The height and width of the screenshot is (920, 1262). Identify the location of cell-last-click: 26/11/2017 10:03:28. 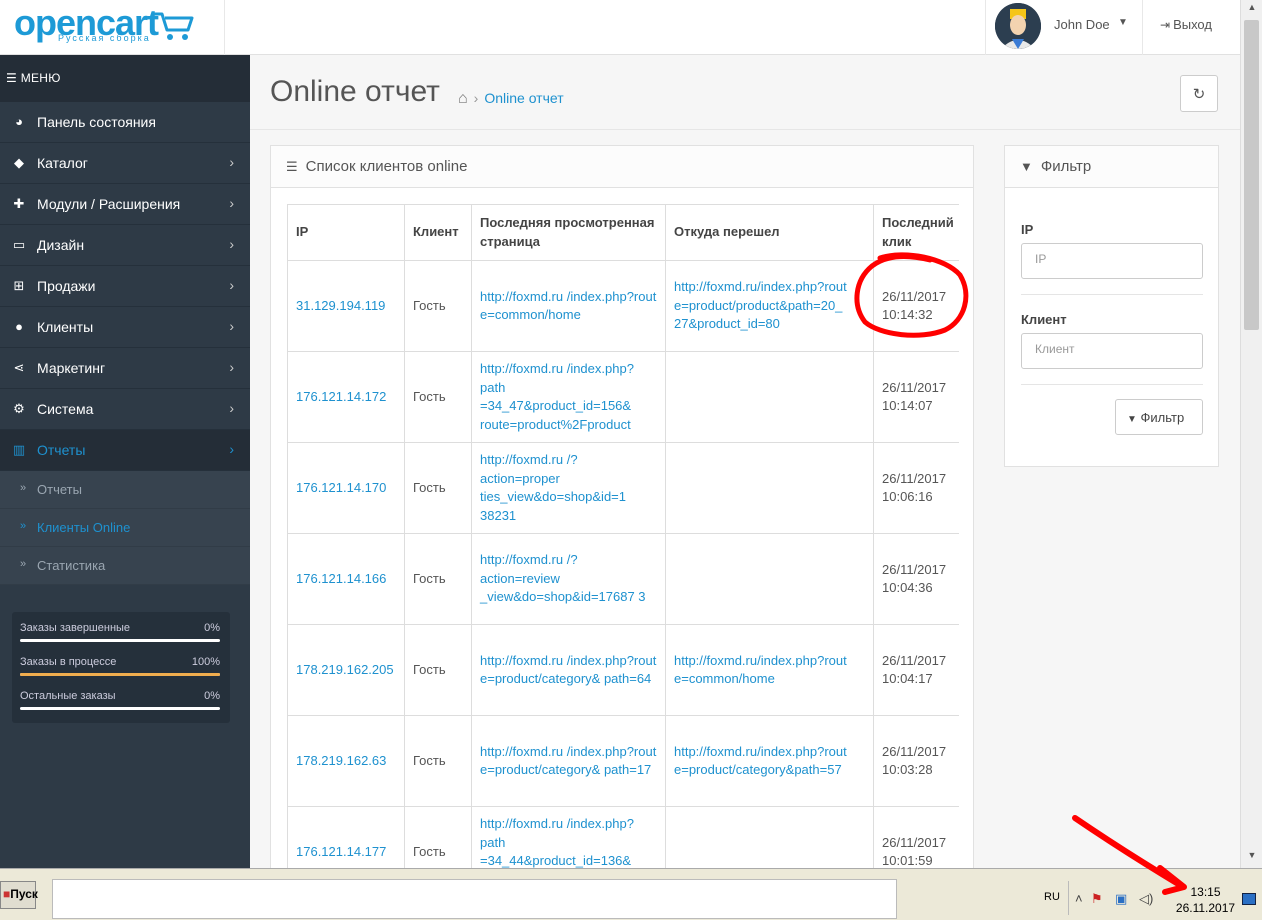
(916, 761).